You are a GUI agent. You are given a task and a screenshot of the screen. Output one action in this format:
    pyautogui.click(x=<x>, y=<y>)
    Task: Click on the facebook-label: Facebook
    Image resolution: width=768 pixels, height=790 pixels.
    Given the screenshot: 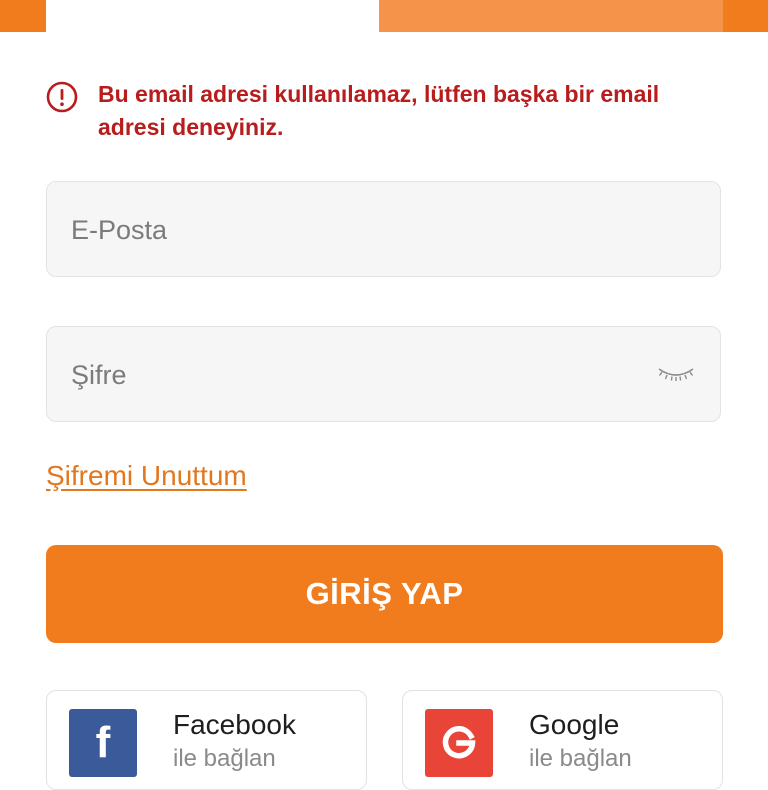 What is the action you would take?
    pyautogui.click(x=234, y=724)
    